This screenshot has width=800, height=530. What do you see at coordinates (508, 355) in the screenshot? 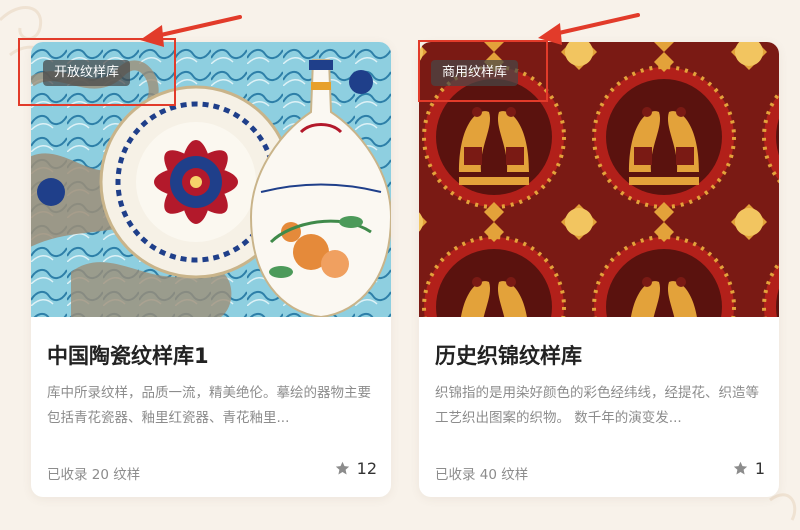
I see `card-title: 历史织锦纹样库` at bounding box center [508, 355].